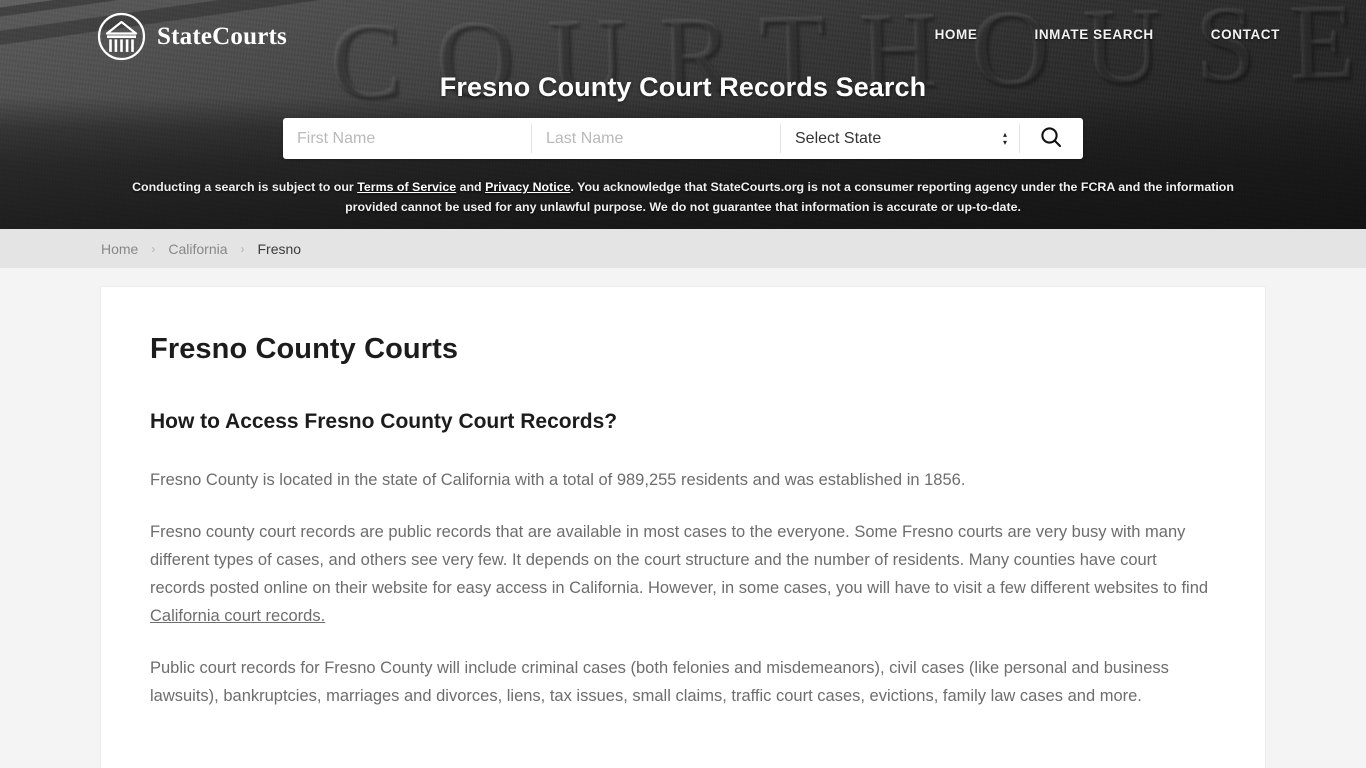 This screenshot has height=768, width=1366. I want to click on terms-of-service-link: Terms of Service, so click(406, 187).